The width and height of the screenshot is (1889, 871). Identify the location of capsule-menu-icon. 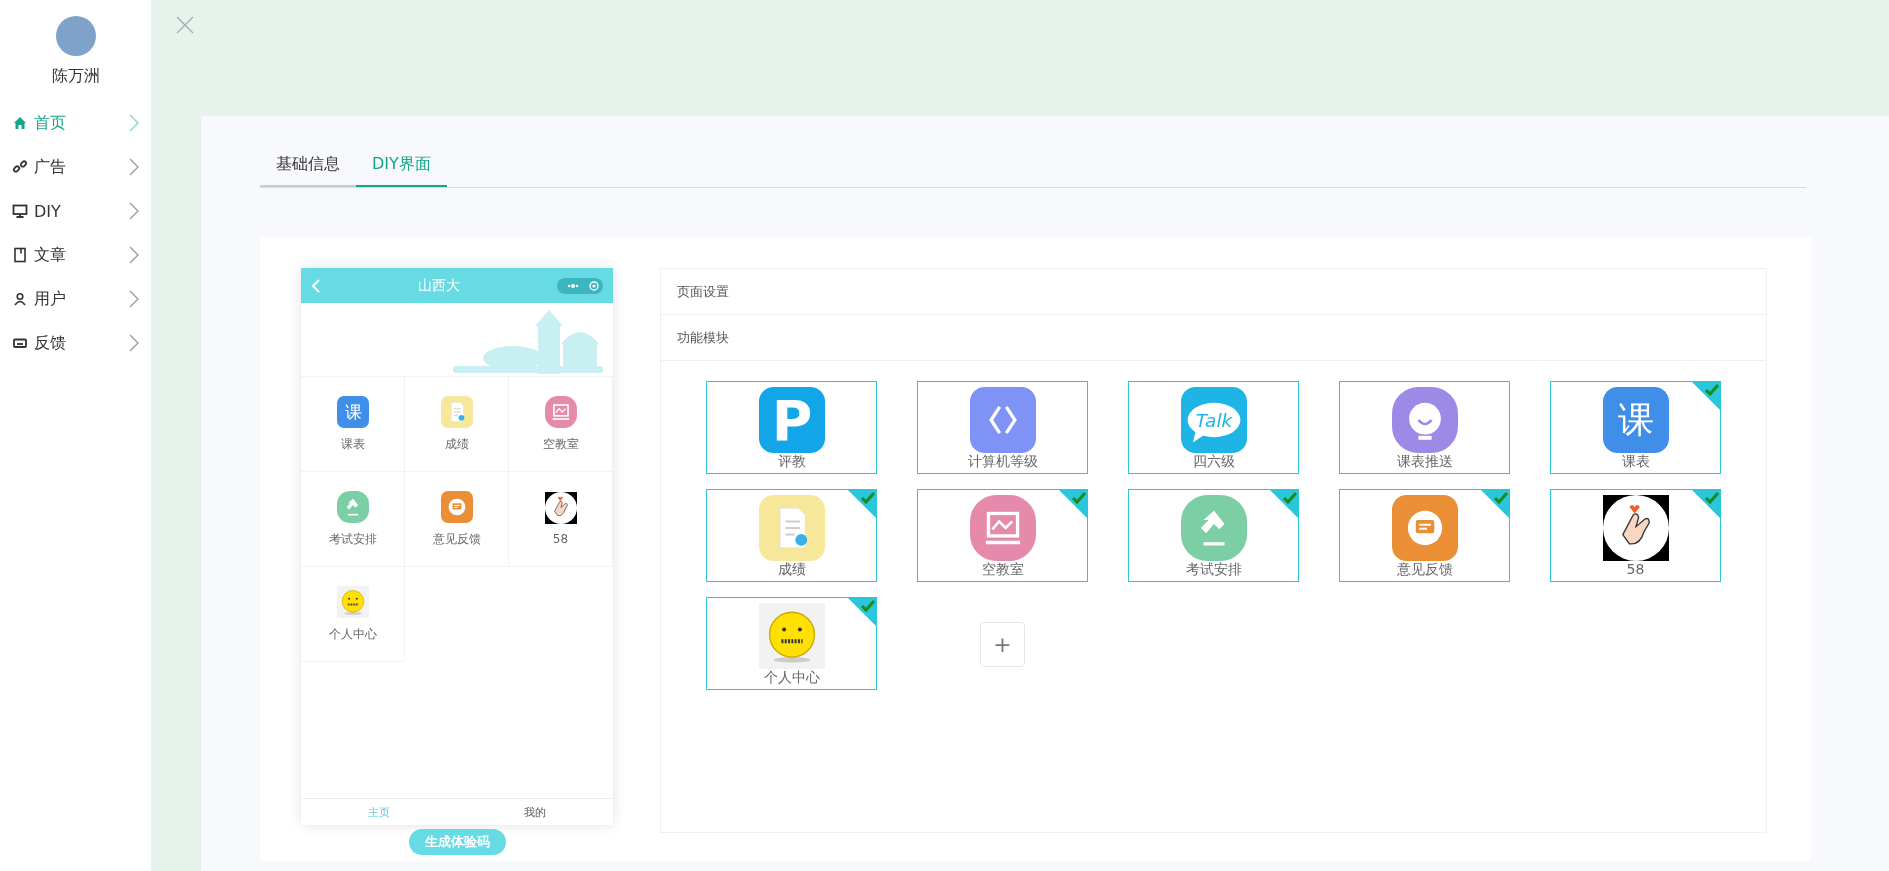
(580, 285).